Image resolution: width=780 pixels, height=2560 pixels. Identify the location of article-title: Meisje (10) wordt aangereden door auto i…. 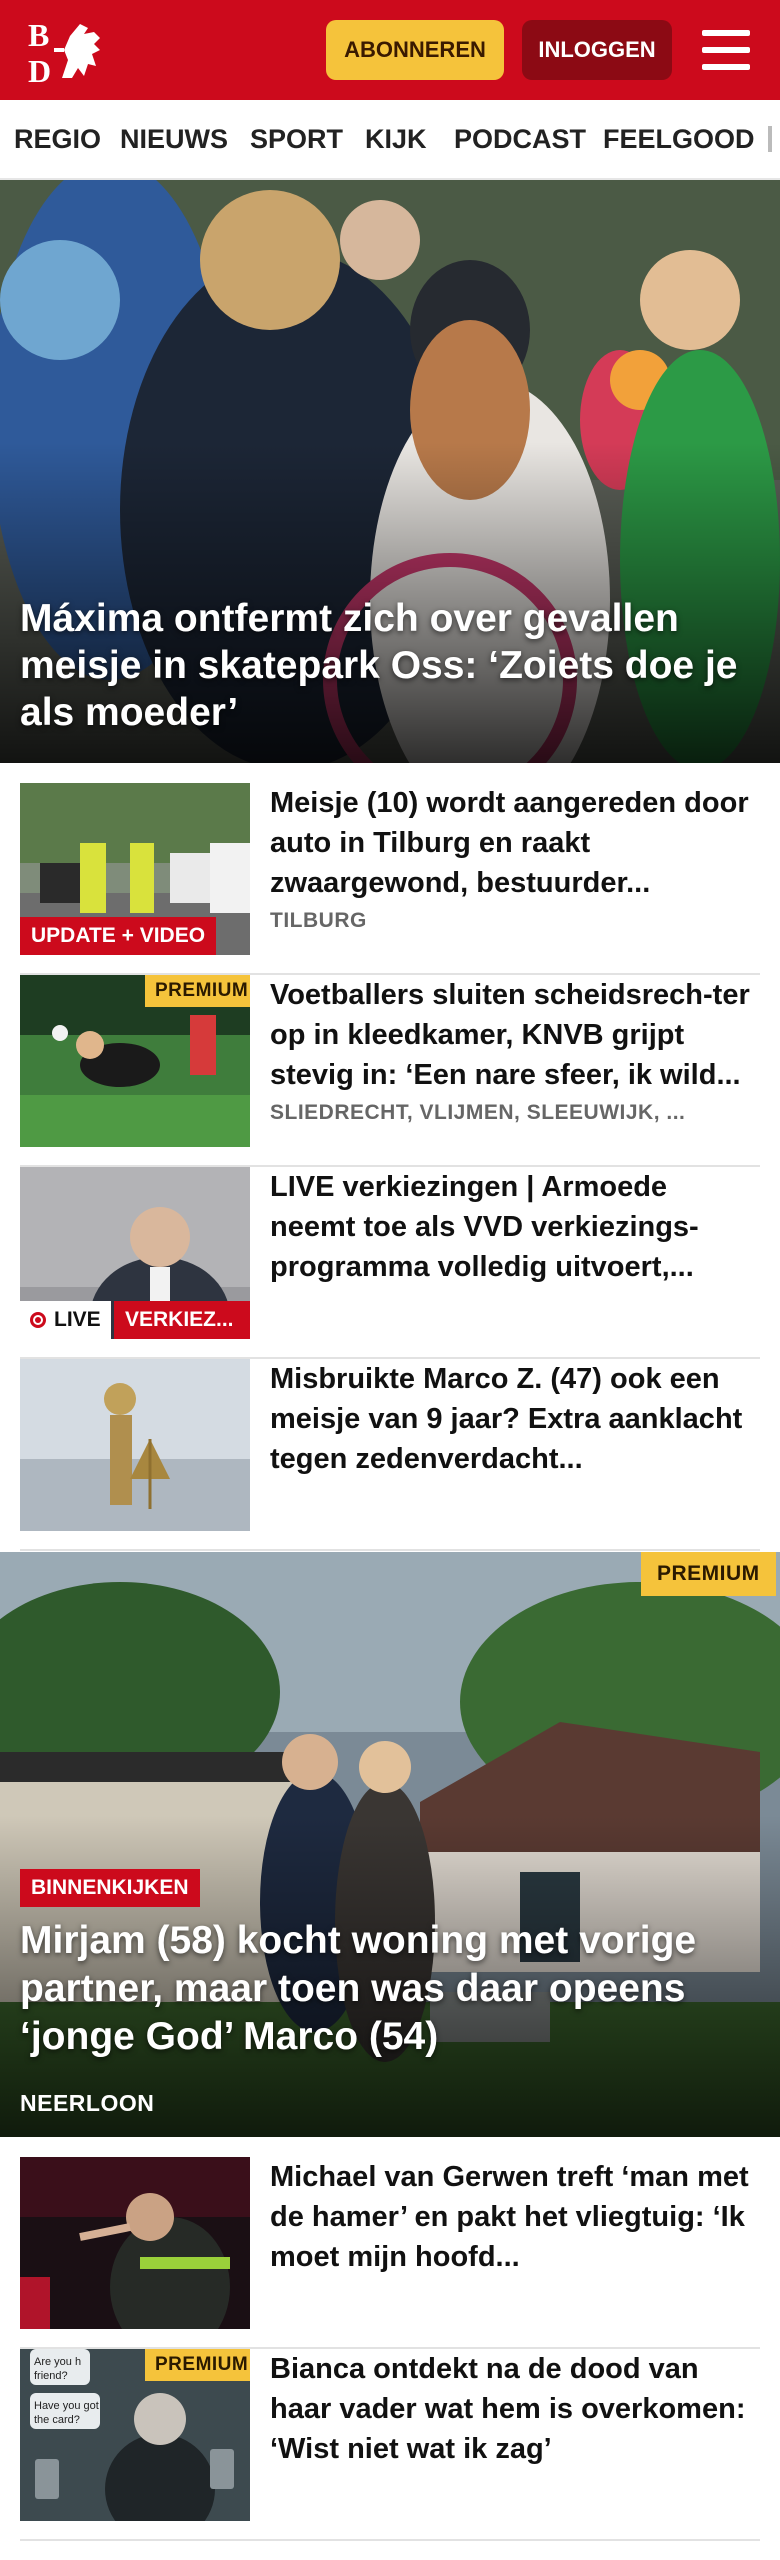
(515, 843).